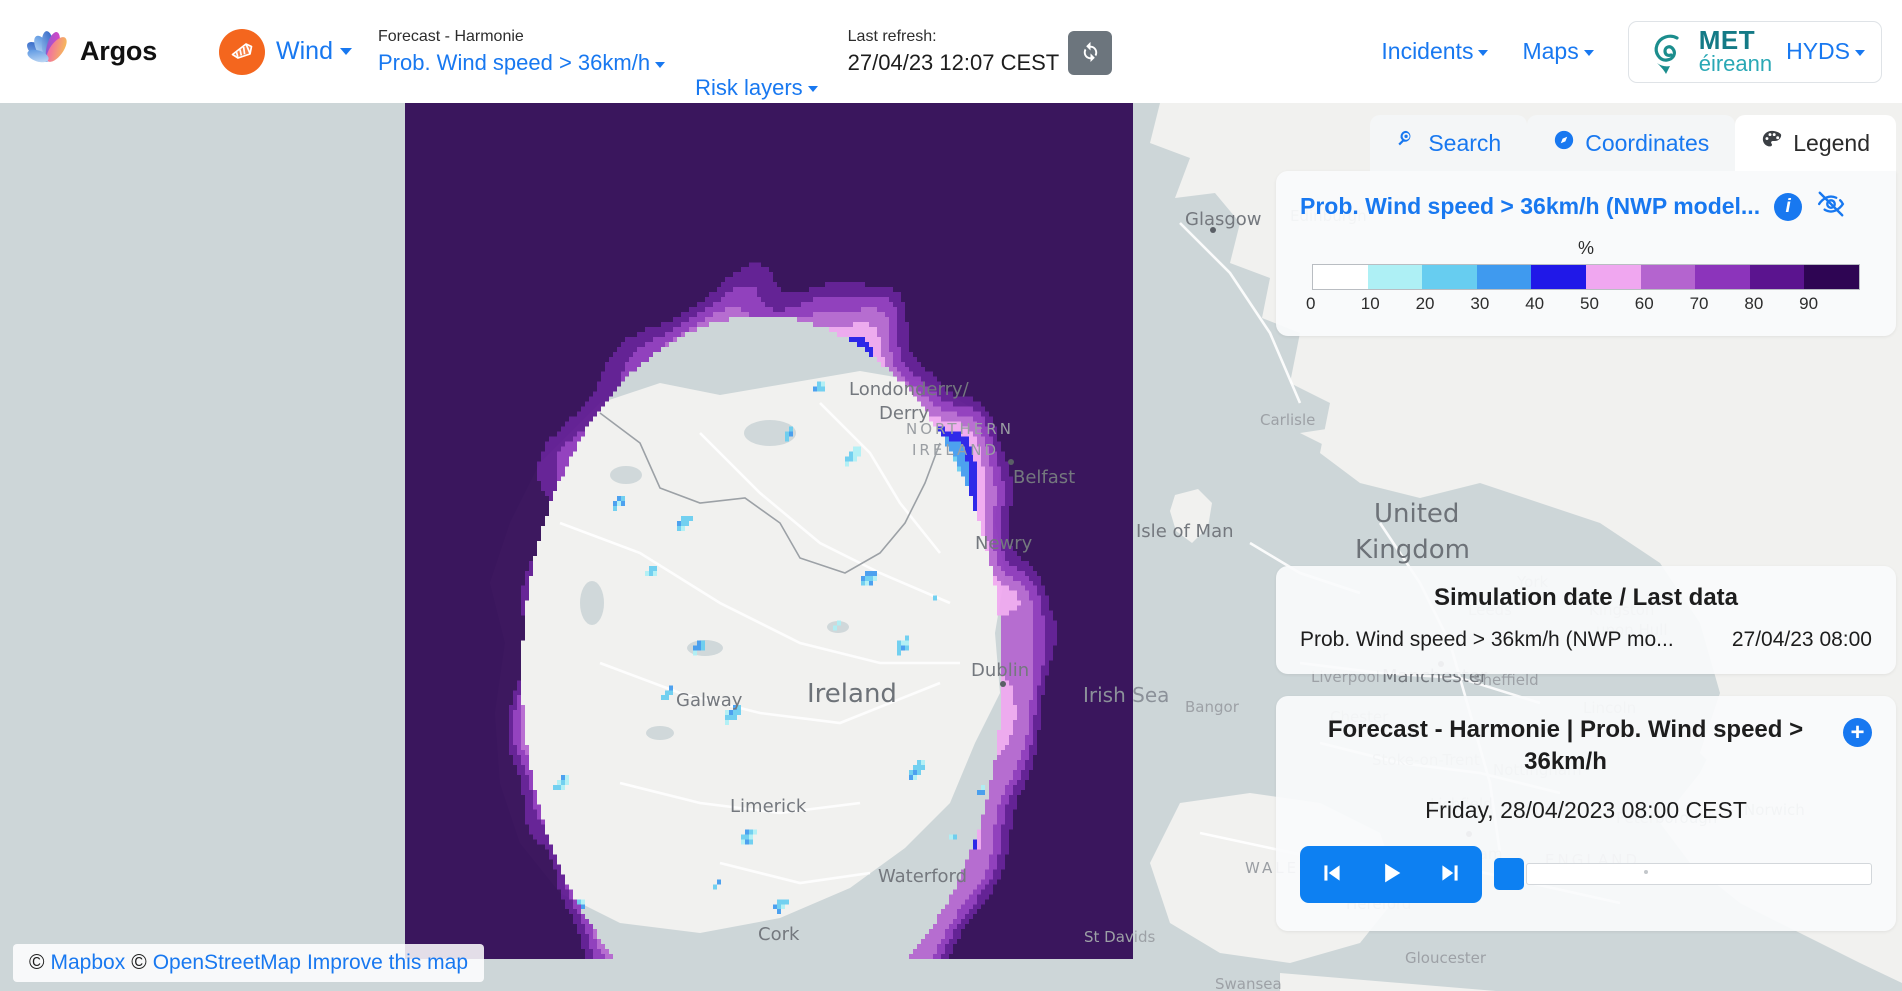  I want to click on wind-sock-icon, so click(242, 51).